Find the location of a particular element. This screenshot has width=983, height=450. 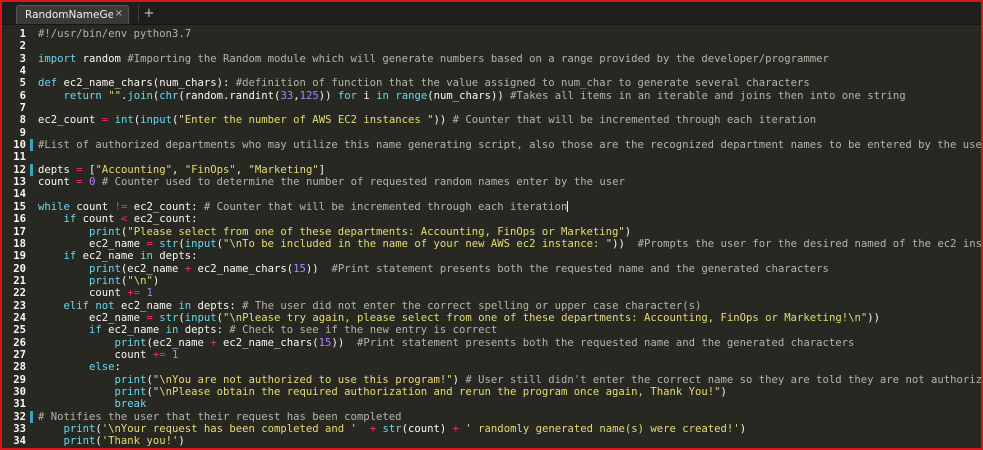

code-line: 7 is located at coordinates (491, 108).